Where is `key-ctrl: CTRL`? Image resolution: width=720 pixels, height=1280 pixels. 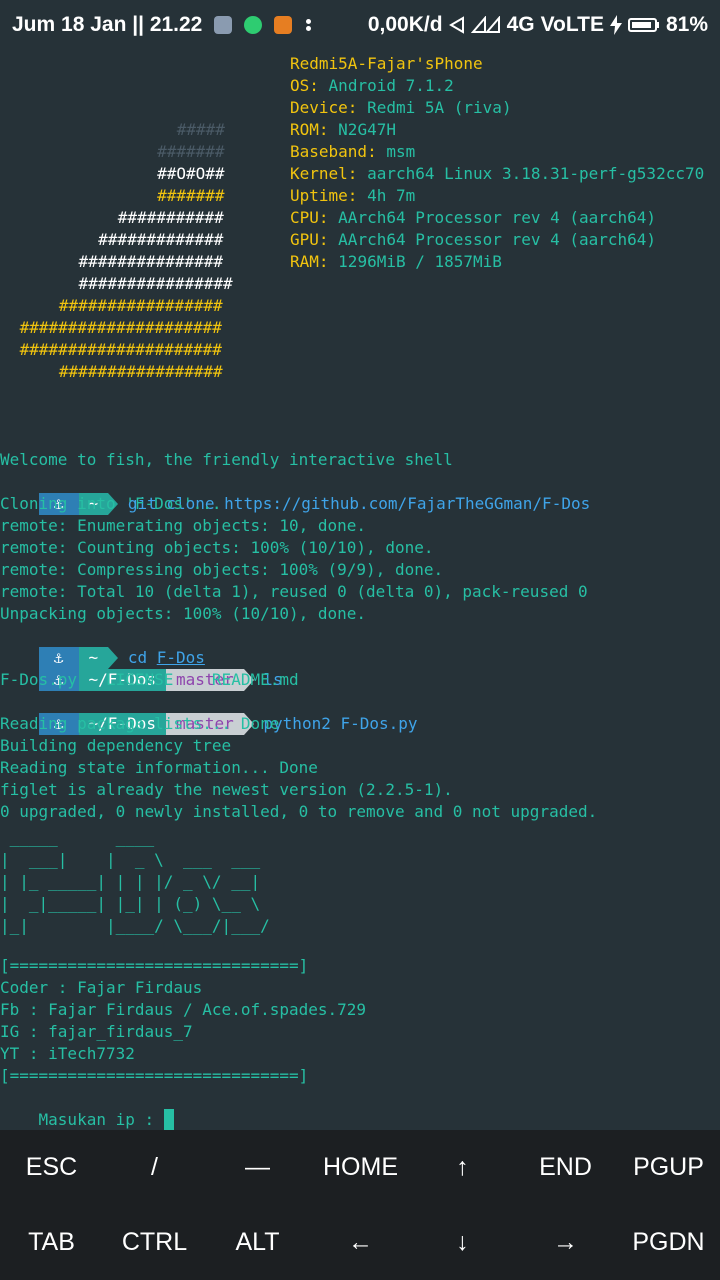
key-ctrl: CTRL is located at coordinates (154, 1242).